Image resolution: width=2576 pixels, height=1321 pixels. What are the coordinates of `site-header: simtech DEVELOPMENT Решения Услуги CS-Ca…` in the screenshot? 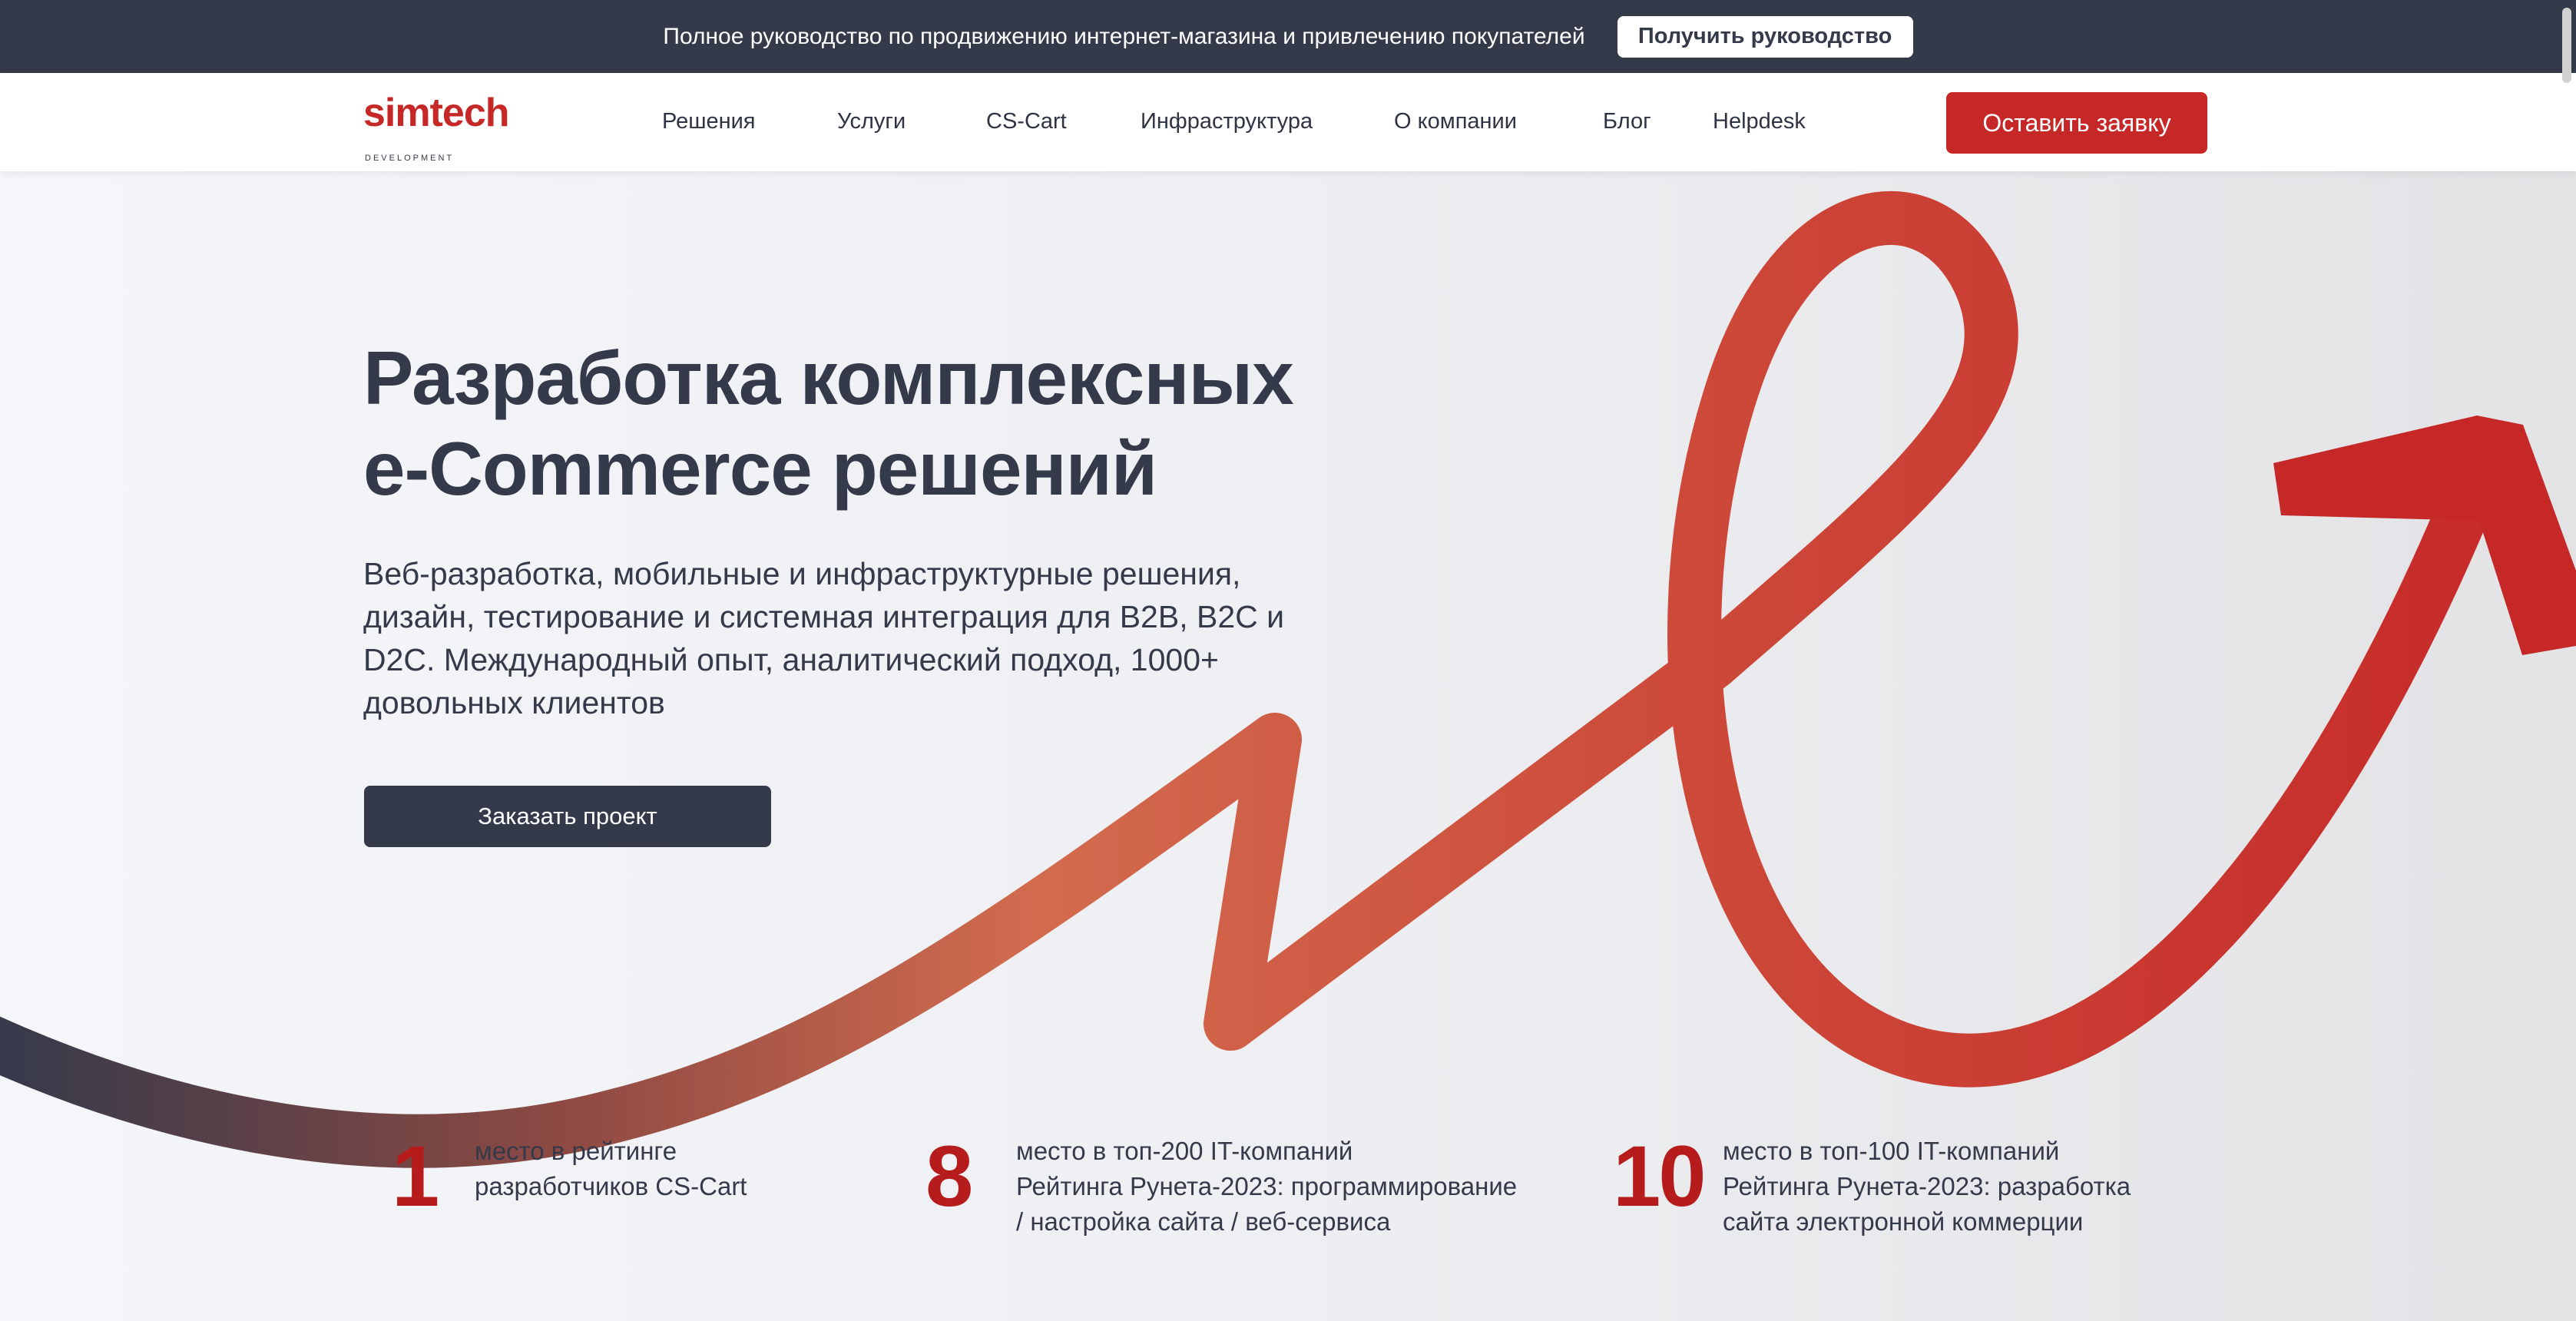 It's located at (1288, 122).